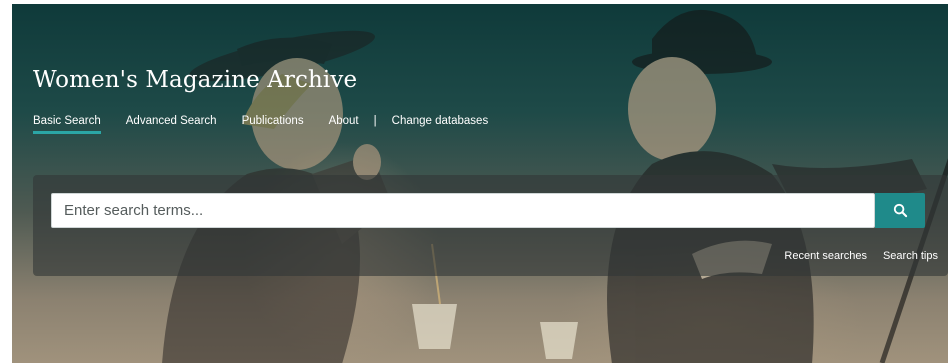  What do you see at coordinates (344, 124) in the screenshot?
I see `nav-about: About` at bounding box center [344, 124].